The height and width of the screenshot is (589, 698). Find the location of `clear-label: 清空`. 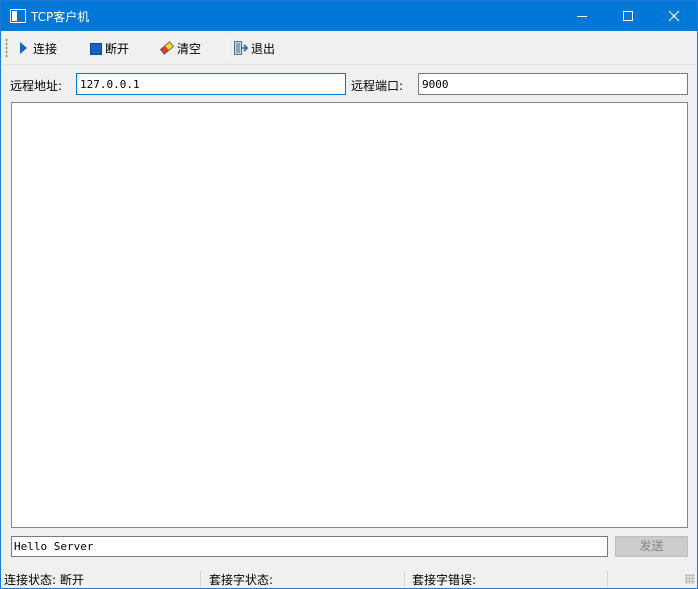

clear-label: 清空 is located at coordinates (189, 48).